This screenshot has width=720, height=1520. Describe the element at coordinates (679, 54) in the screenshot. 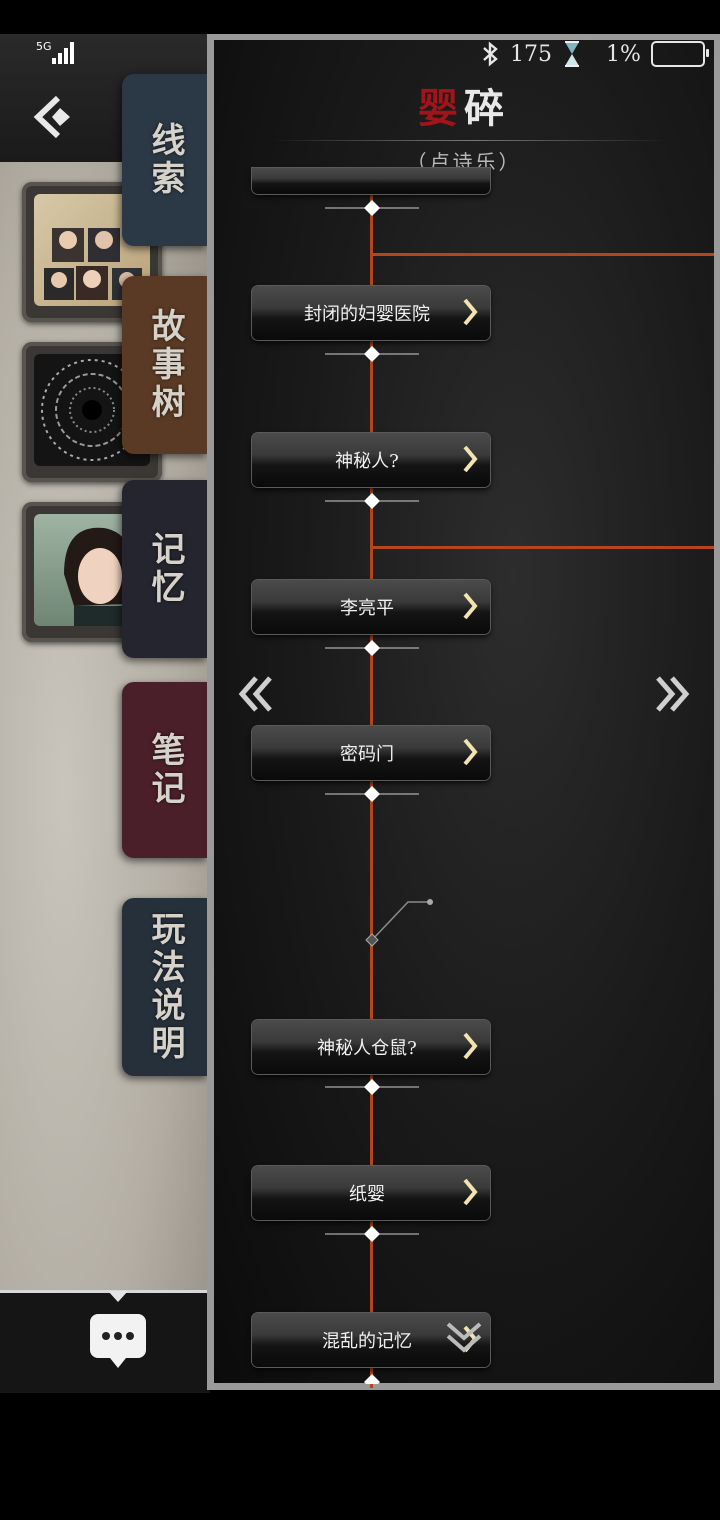

I see `battery-icon` at that location.